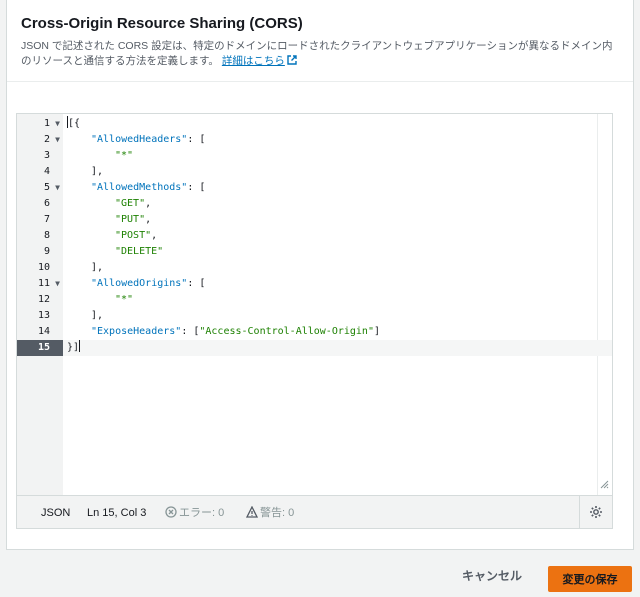  Describe the element at coordinates (148, 139) in the screenshot. I see `code-line: "AllowedHeaders": [` at that location.